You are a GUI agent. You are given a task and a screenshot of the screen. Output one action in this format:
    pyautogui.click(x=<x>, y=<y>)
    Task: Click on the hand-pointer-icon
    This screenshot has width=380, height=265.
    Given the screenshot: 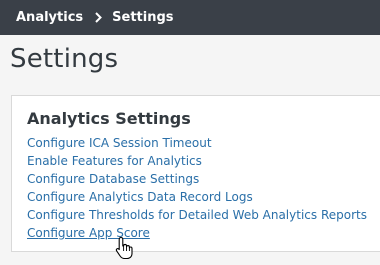 What is the action you would take?
    pyautogui.click(x=124, y=248)
    